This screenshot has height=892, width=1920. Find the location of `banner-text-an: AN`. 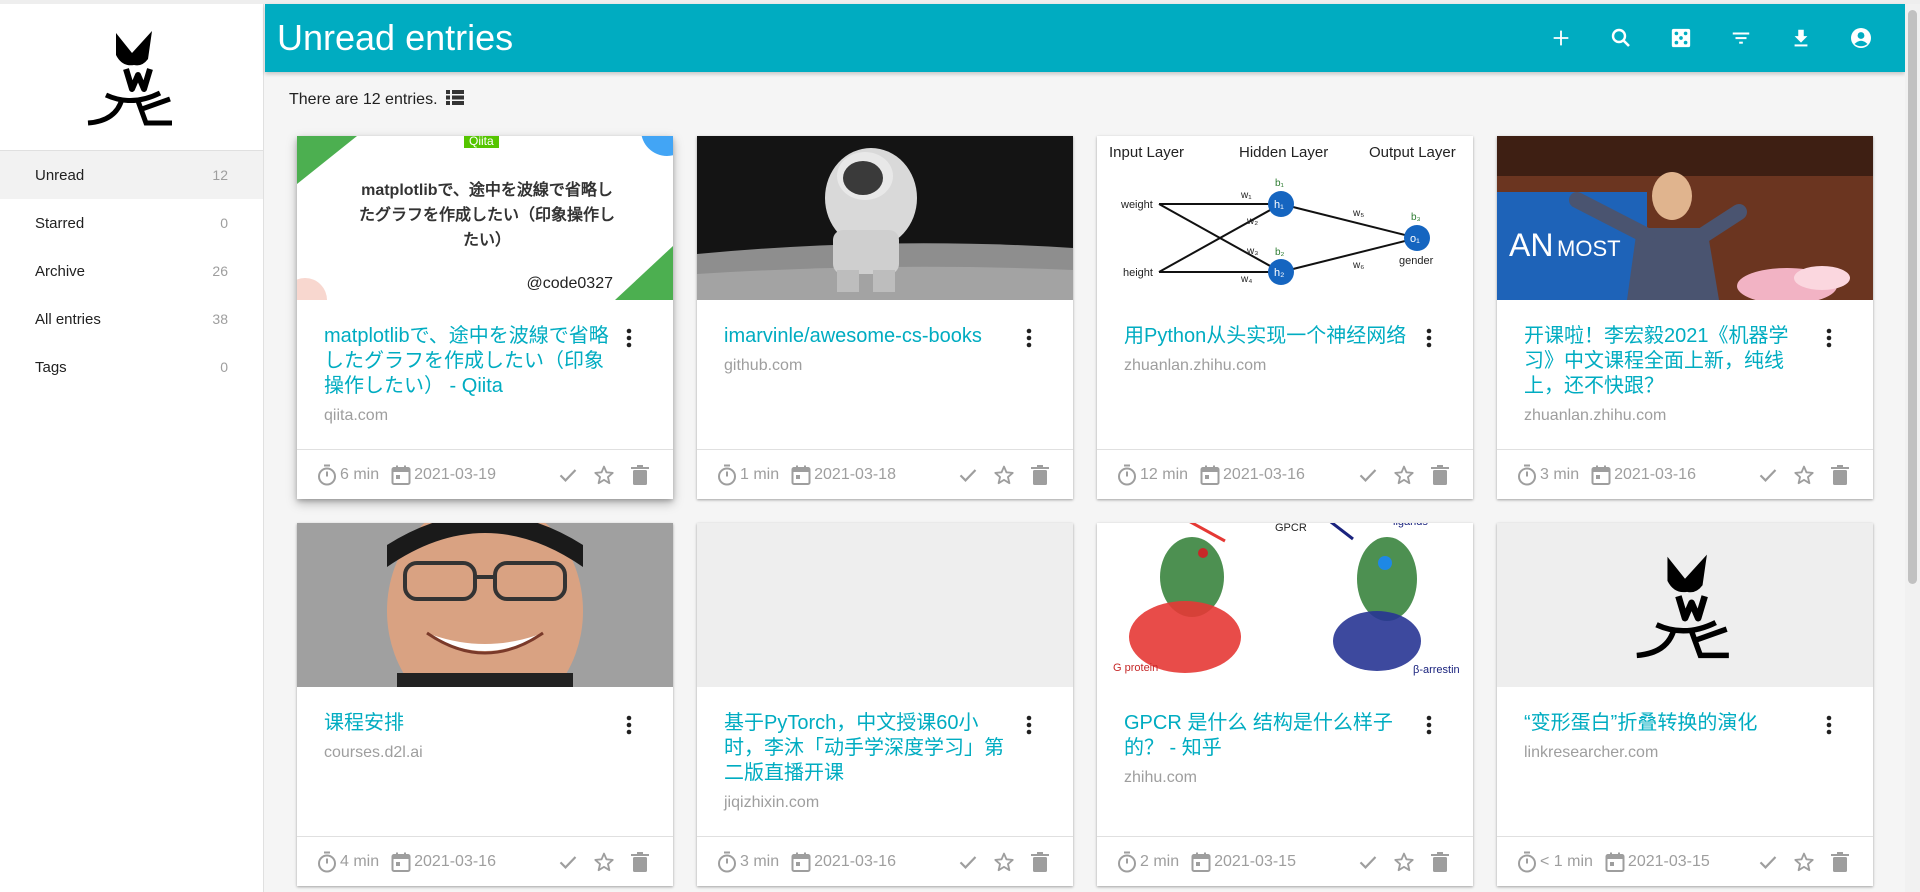

banner-text-an: AN is located at coordinates (1531, 245).